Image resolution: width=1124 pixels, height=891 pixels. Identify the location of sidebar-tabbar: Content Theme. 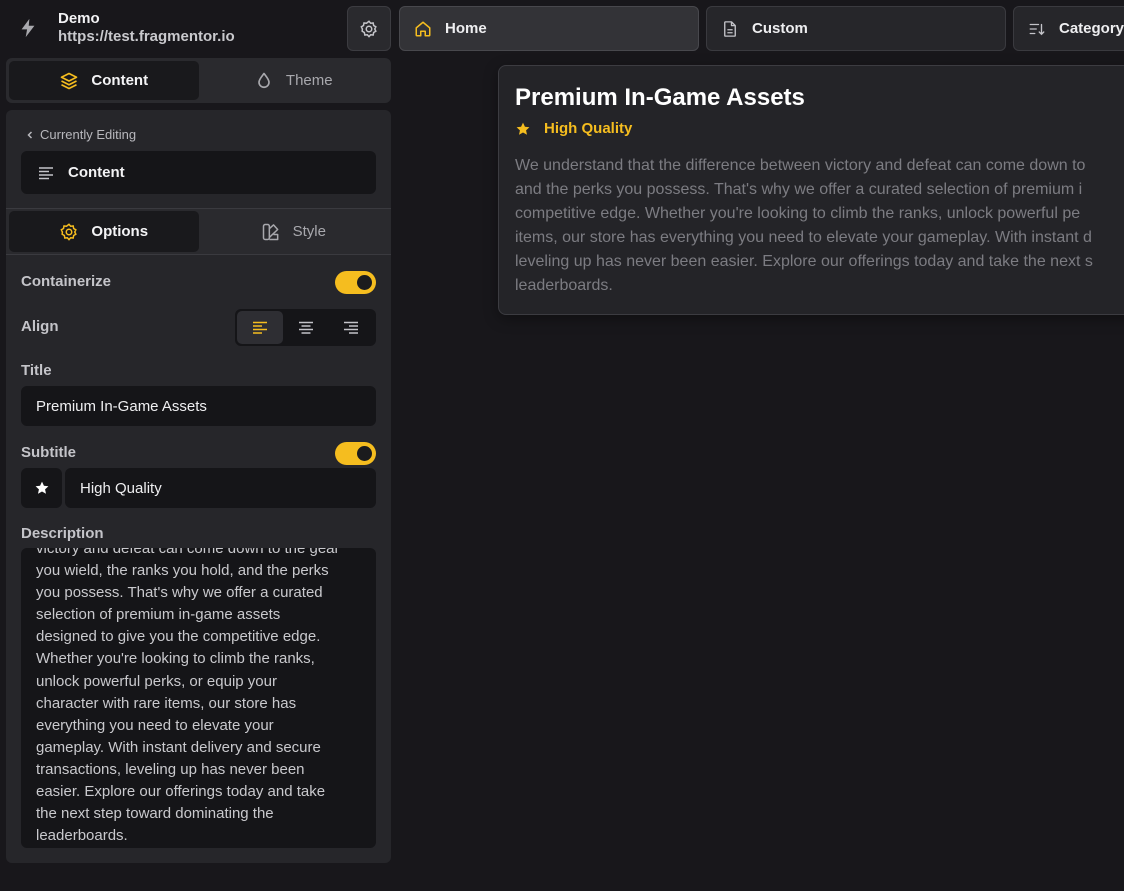
(198, 80).